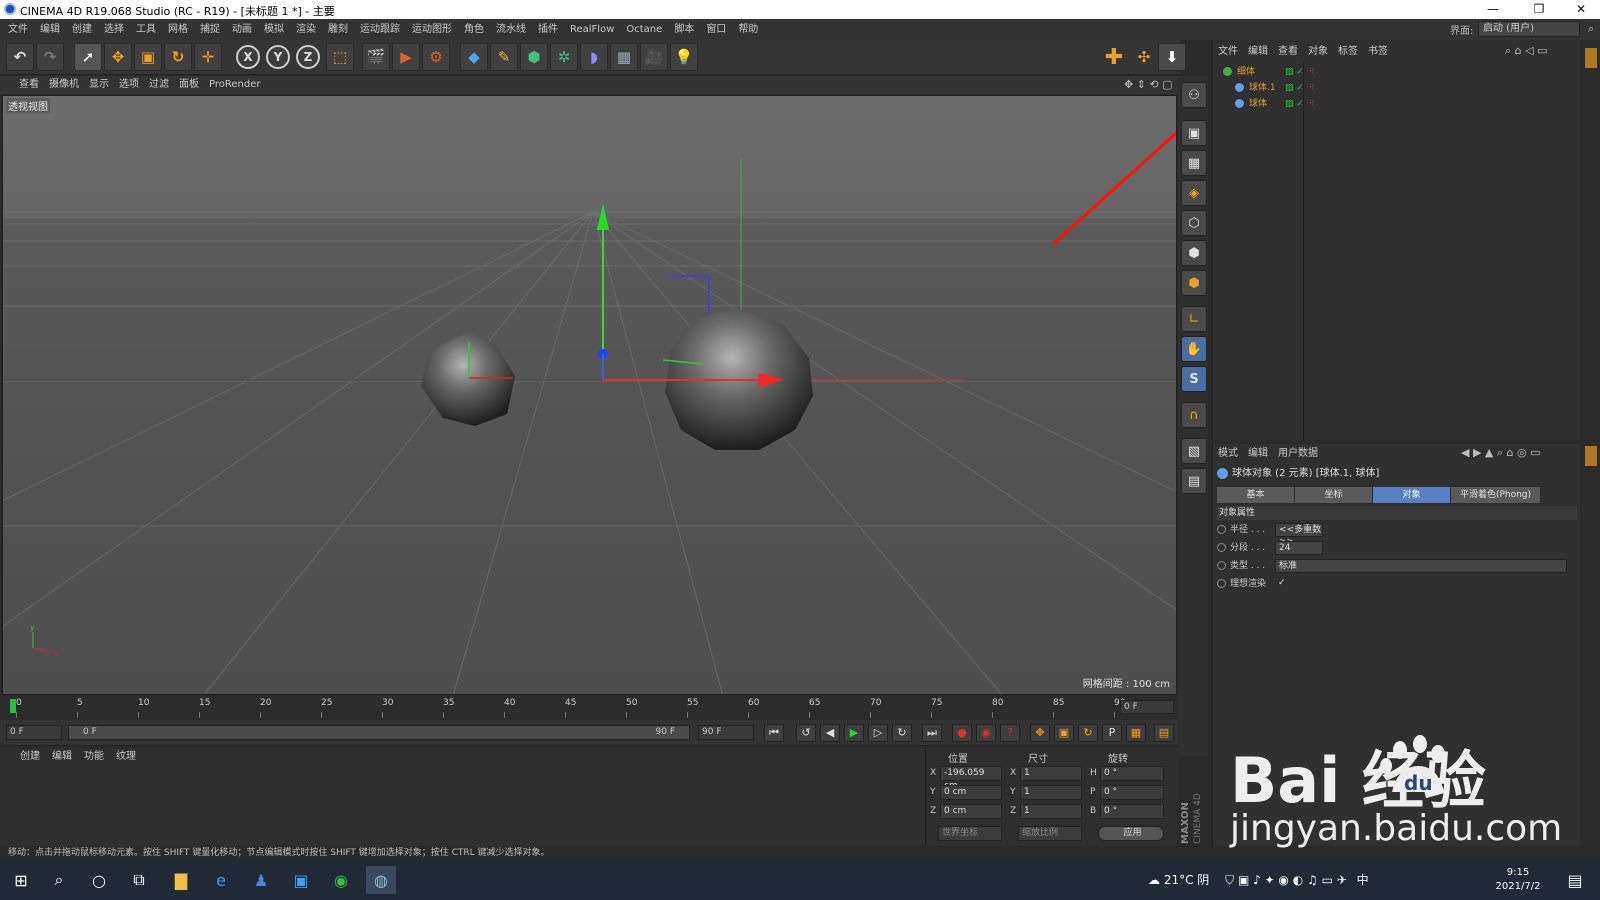 Image resolution: width=1600 pixels, height=900 pixels. I want to click on next-key-icon: ↻, so click(902, 733).